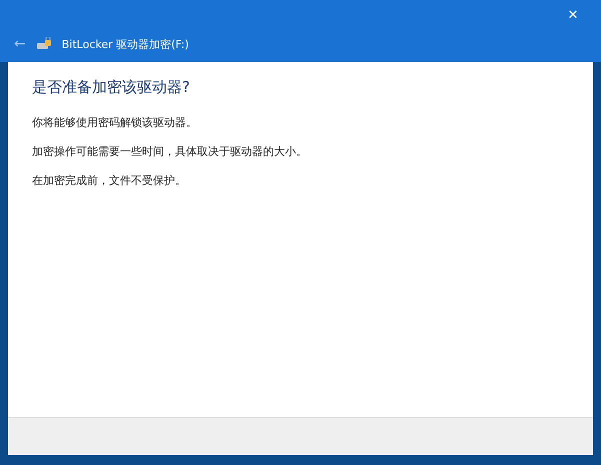  I want to click on paragraph: 在加密完成前，文件不受保护。, so click(109, 180).